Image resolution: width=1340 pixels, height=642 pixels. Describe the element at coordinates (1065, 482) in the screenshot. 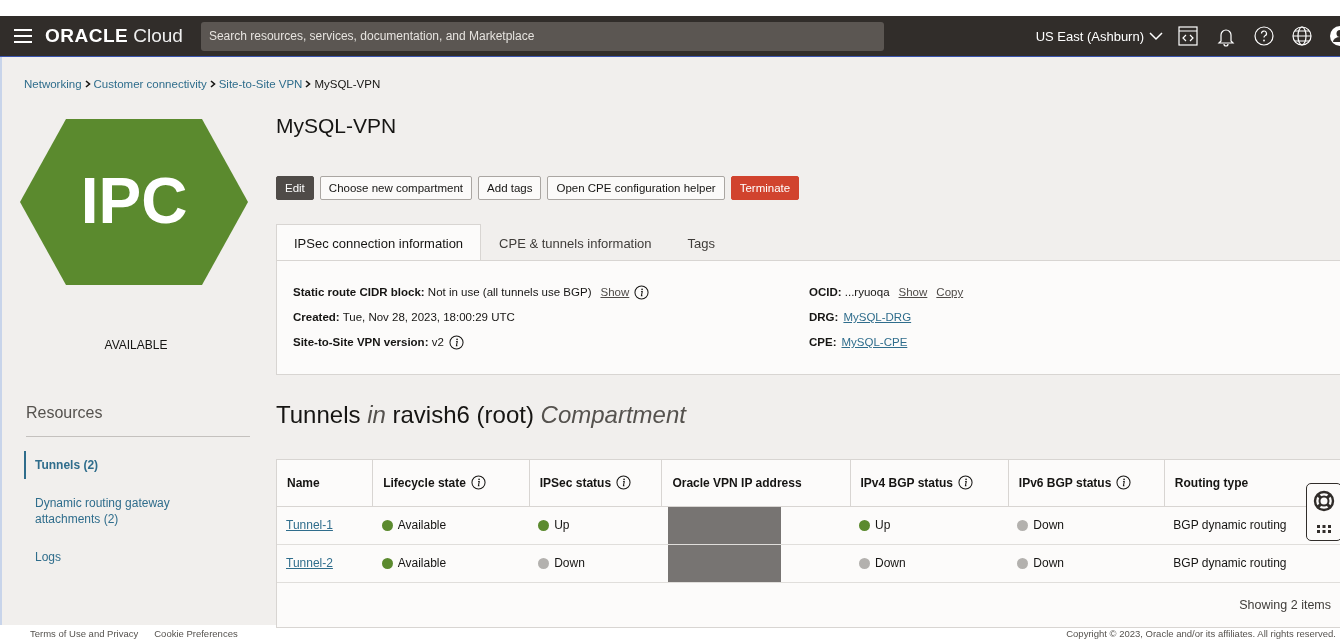

I see `column-label: IPv6 BGP status` at that location.